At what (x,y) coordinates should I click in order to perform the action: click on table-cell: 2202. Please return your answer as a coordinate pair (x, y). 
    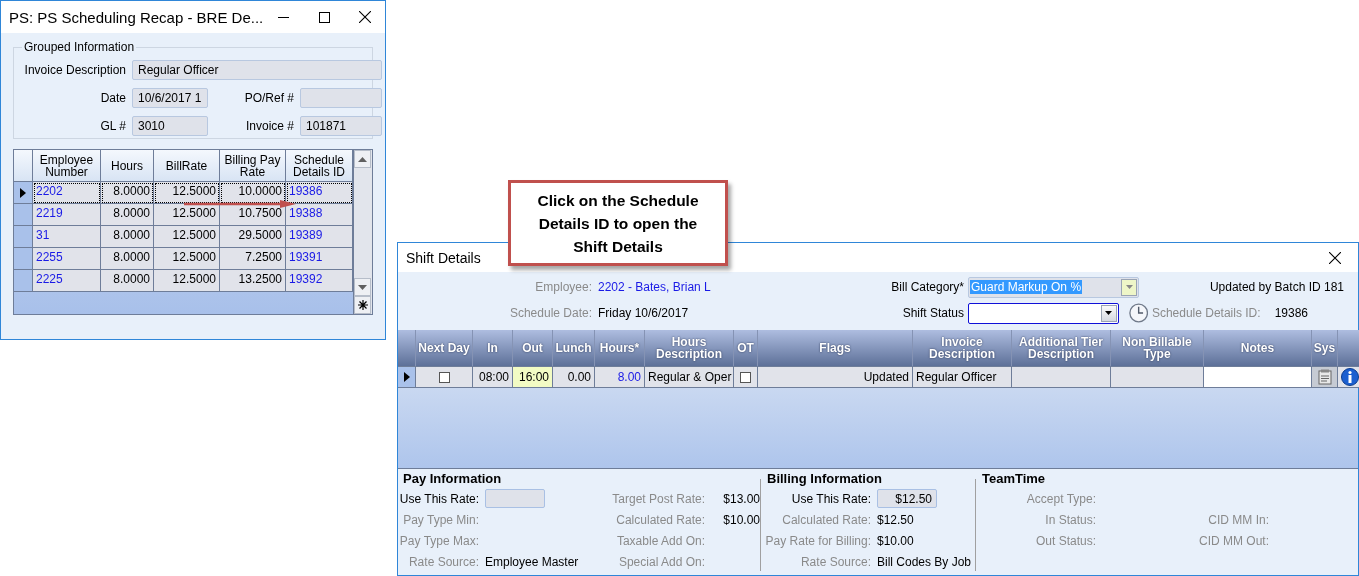
    Looking at the image, I should click on (67, 193).